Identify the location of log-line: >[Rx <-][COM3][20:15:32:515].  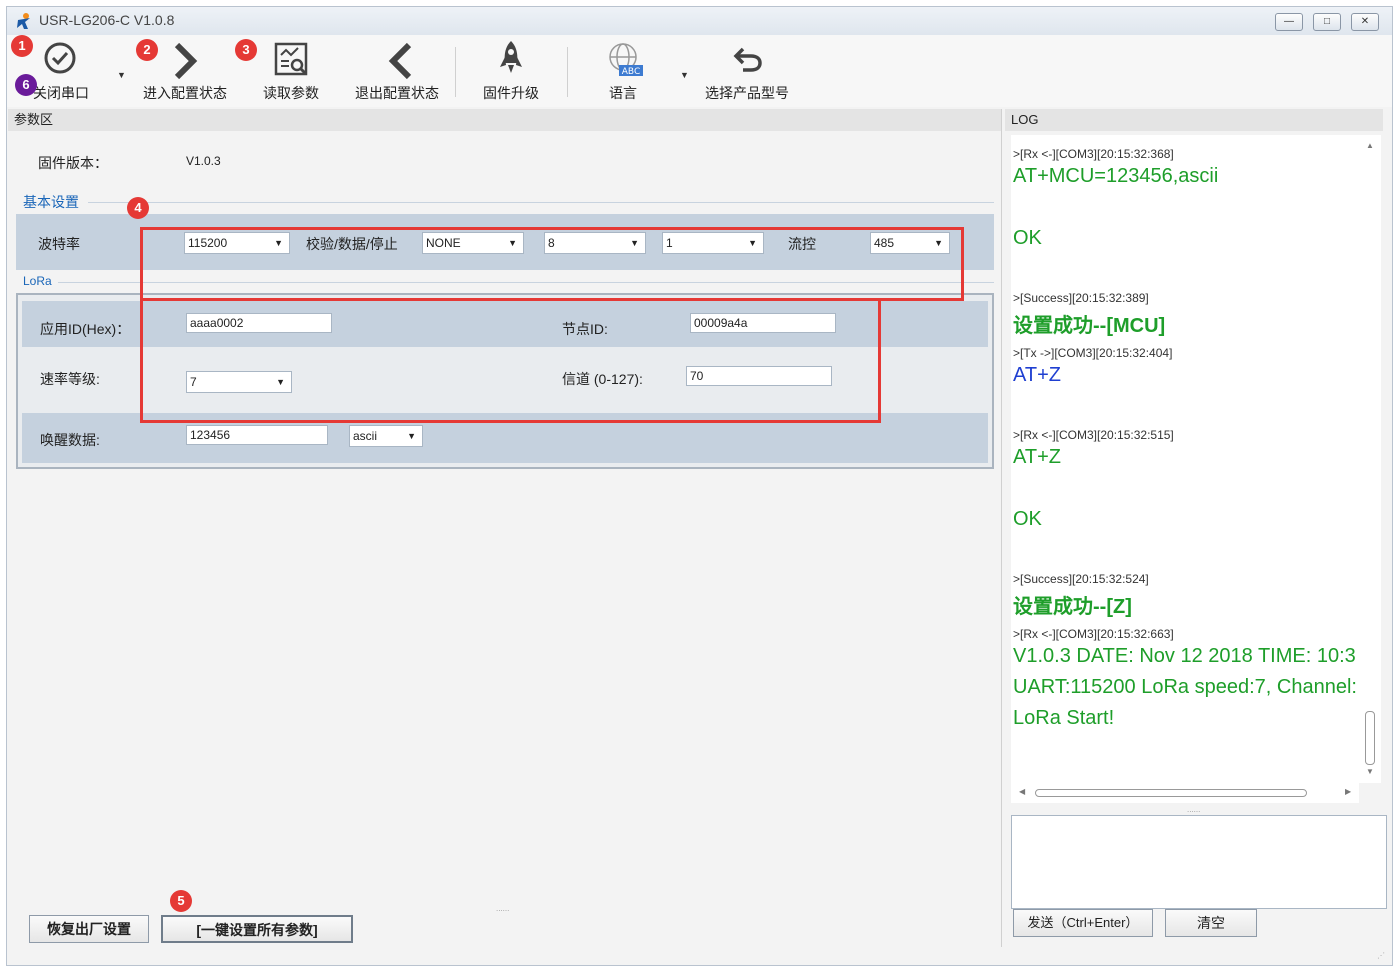
(1093, 435).